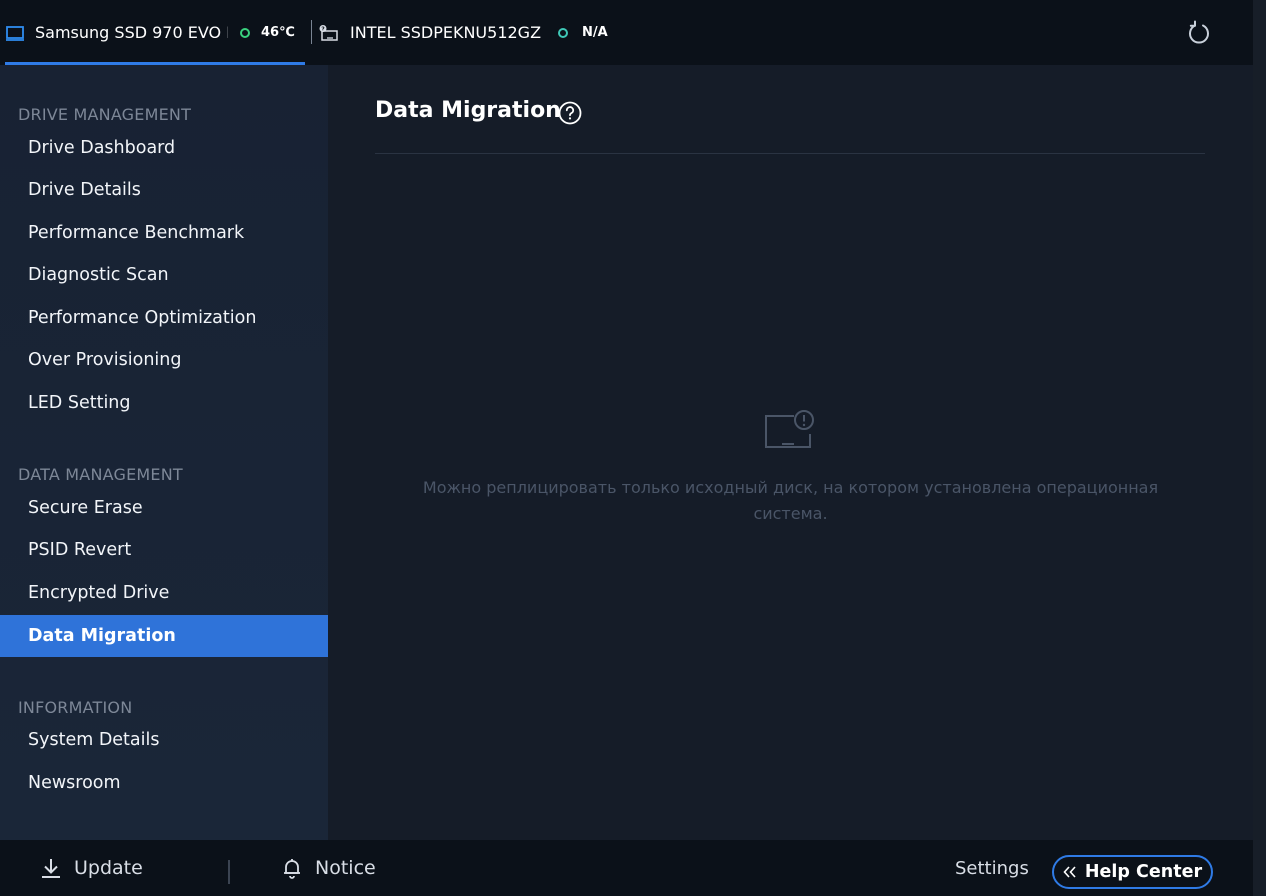 The height and width of the screenshot is (896, 1266). What do you see at coordinates (292, 869) in the screenshot?
I see `bell-icon` at bounding box center [292, 869].